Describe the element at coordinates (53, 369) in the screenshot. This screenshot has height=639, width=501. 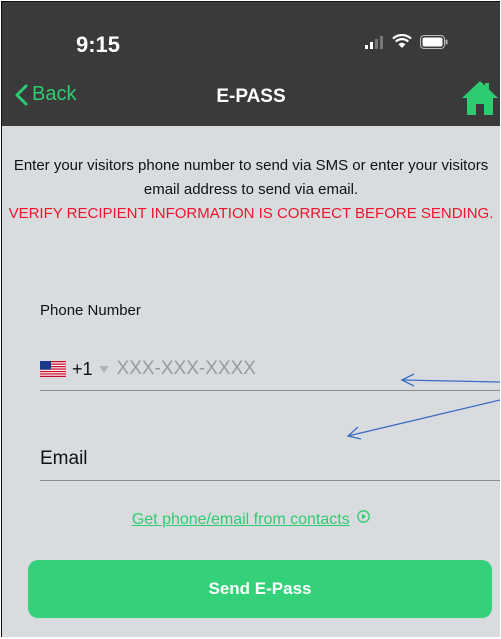
I see `us-flag-icon` at that location.